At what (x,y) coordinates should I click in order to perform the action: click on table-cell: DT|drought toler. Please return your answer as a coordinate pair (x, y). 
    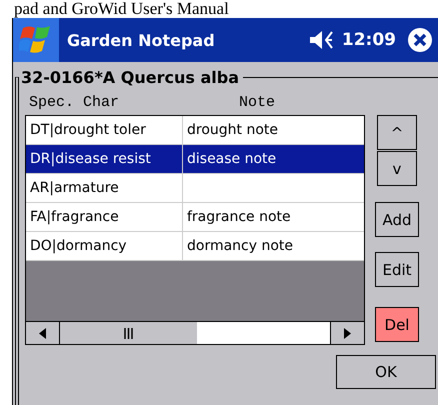
    Looking at the image, I should click on (88, 130).